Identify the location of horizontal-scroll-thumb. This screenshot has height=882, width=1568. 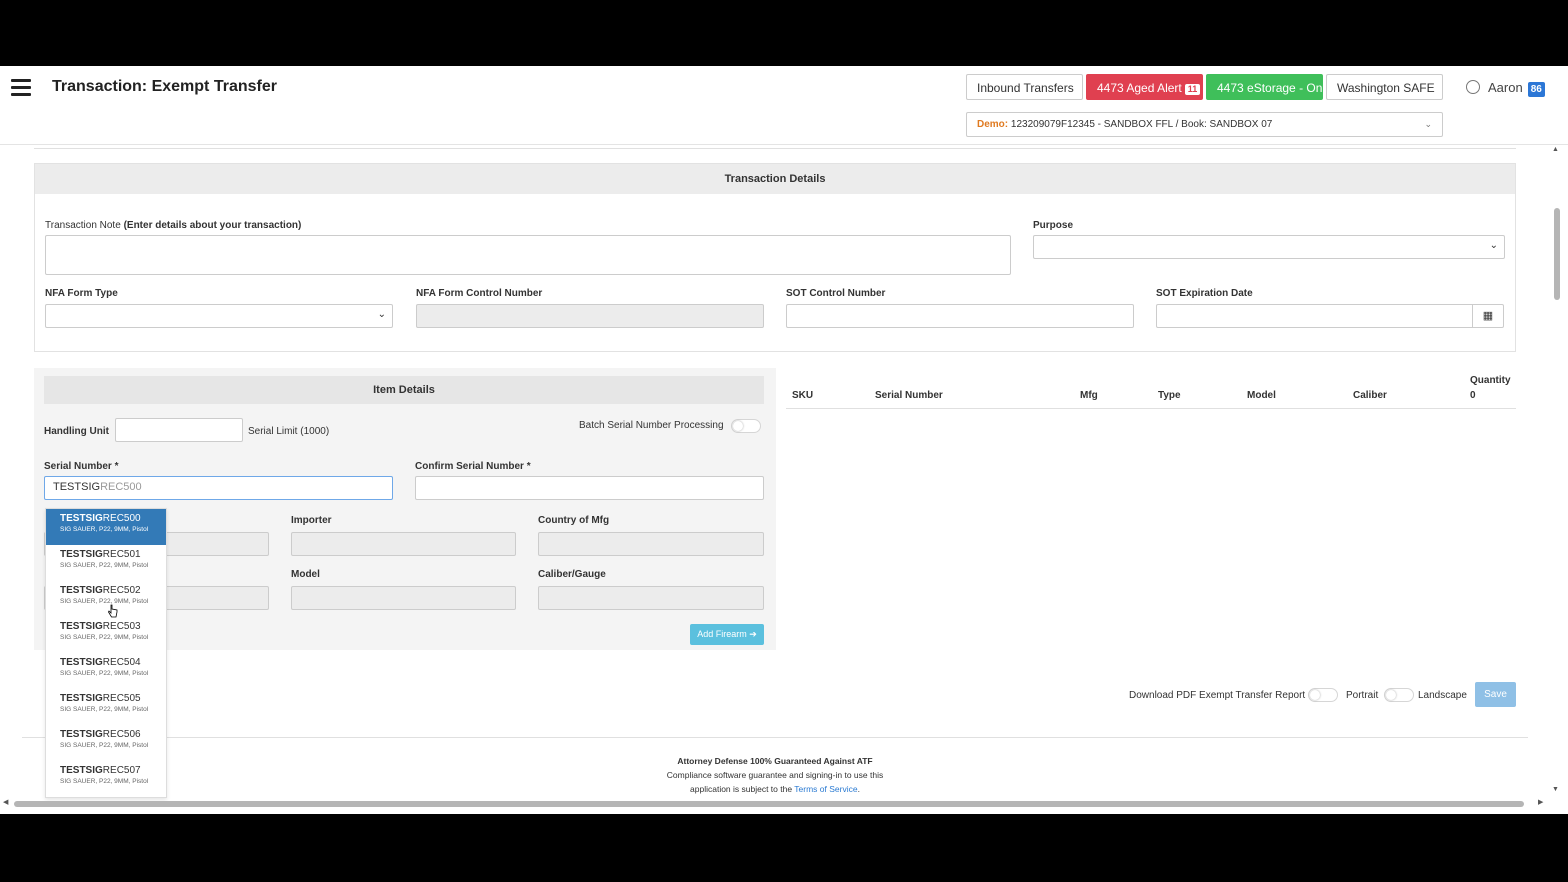
(769, 804).